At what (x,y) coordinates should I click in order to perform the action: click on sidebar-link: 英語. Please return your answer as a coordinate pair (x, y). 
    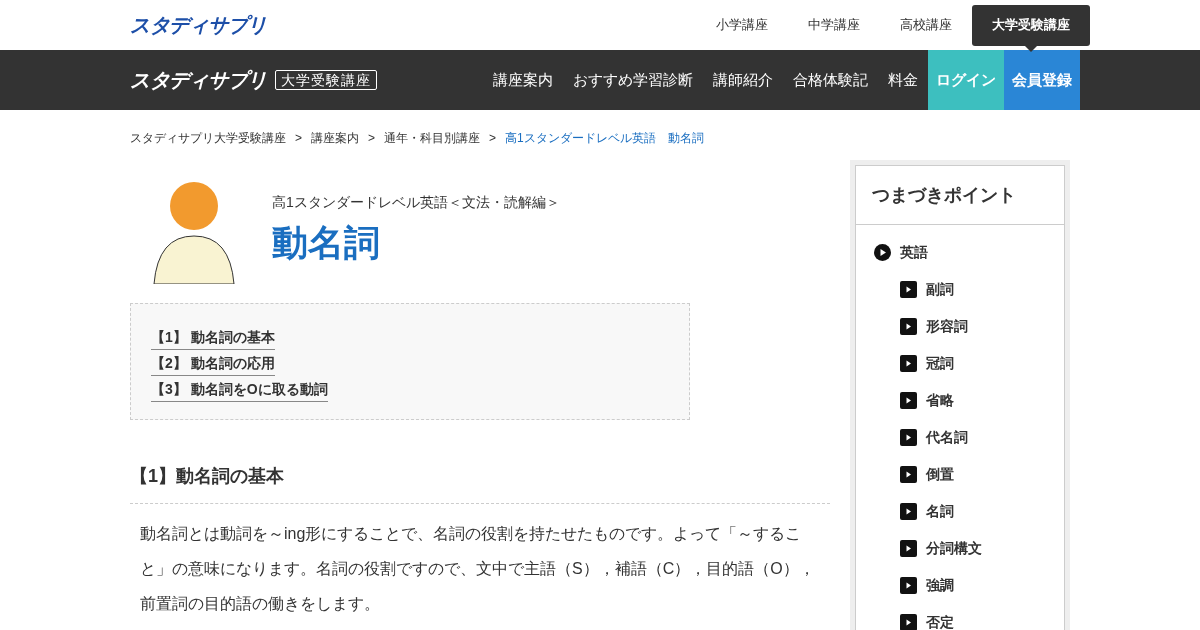
    Looking at the image, I should click on (960, 252).